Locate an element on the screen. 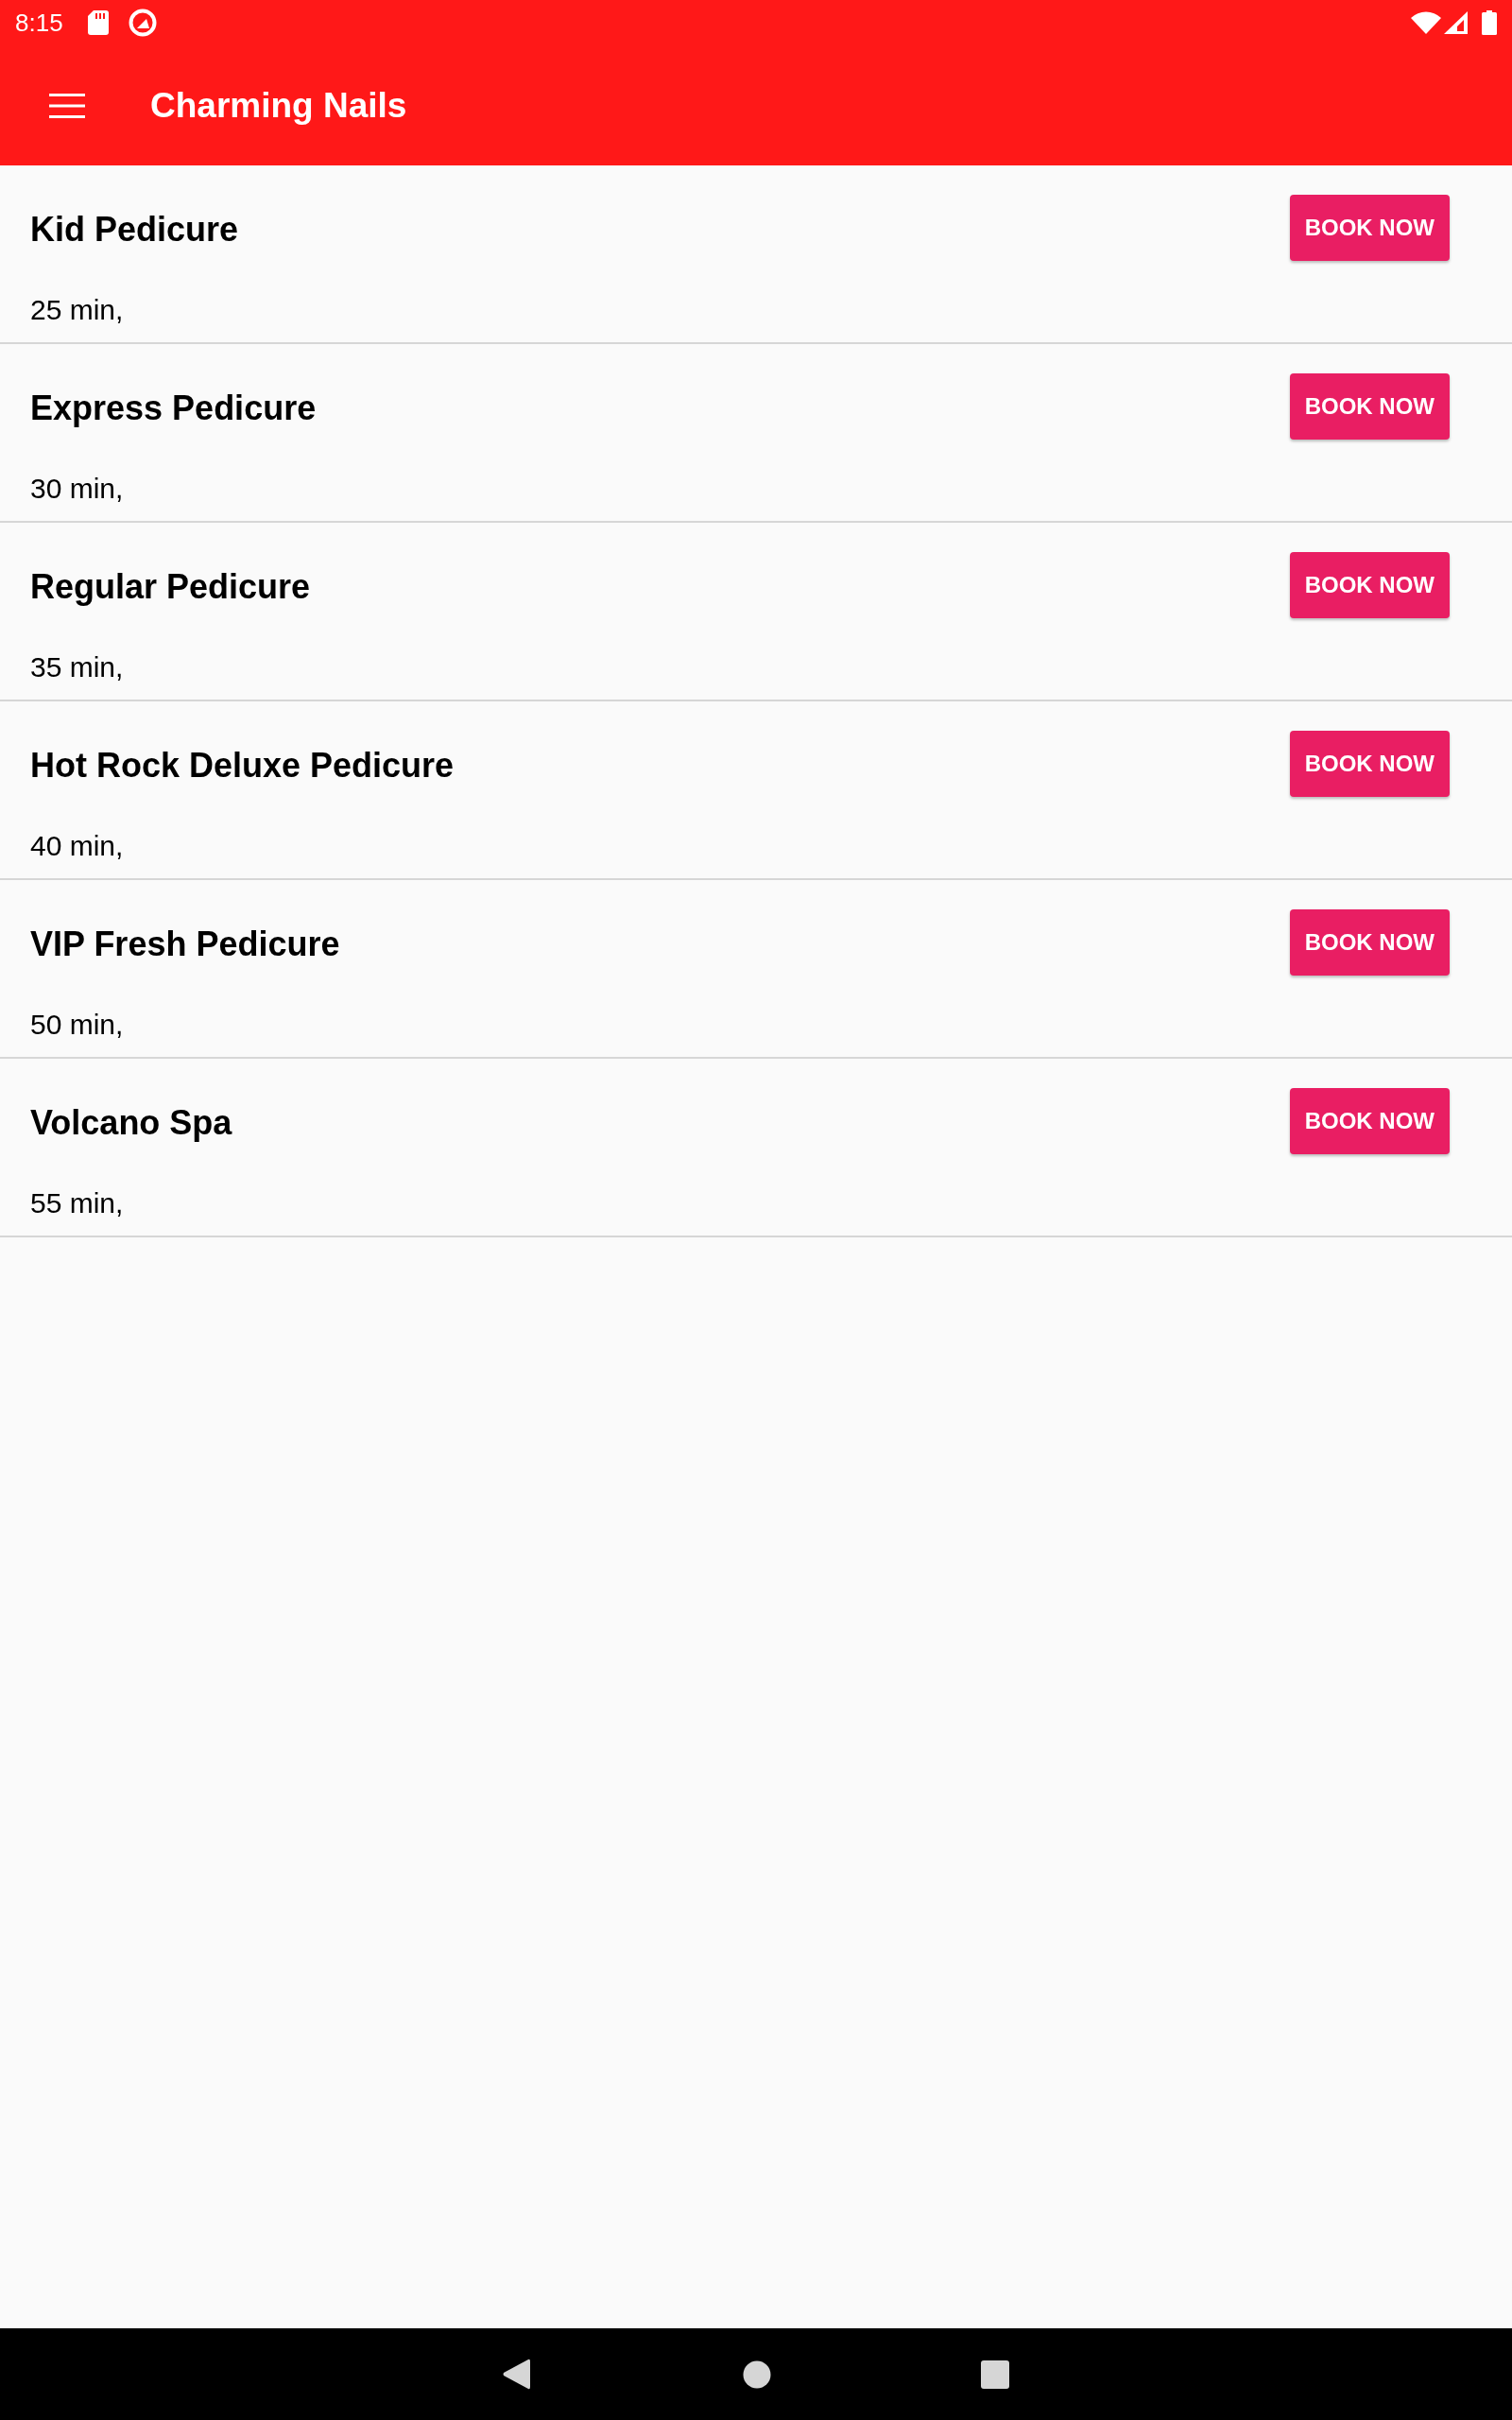 This screenshot has width=1512, height=2420. app-title: Charming Nails is located at coordinates (278, 105).